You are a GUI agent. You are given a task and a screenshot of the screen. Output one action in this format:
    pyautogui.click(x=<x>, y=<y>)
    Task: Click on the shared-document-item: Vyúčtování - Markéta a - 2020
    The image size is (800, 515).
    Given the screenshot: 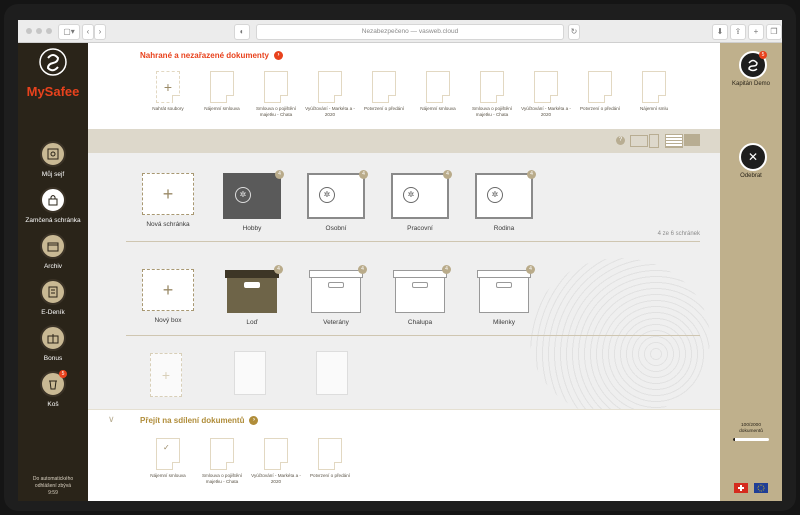 What is the action you would take?
    pyautogui.click(x=276, y=461)
    